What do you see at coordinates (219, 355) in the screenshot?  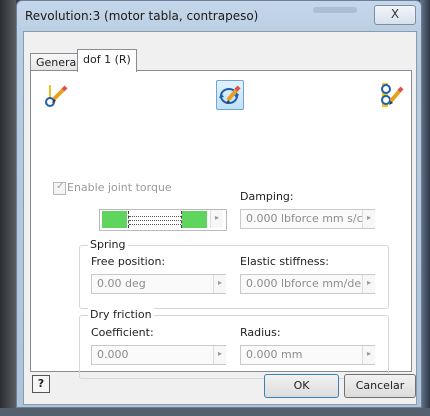 I see `coefficient-spin-button: ▸` at bounding box center [219, 355].